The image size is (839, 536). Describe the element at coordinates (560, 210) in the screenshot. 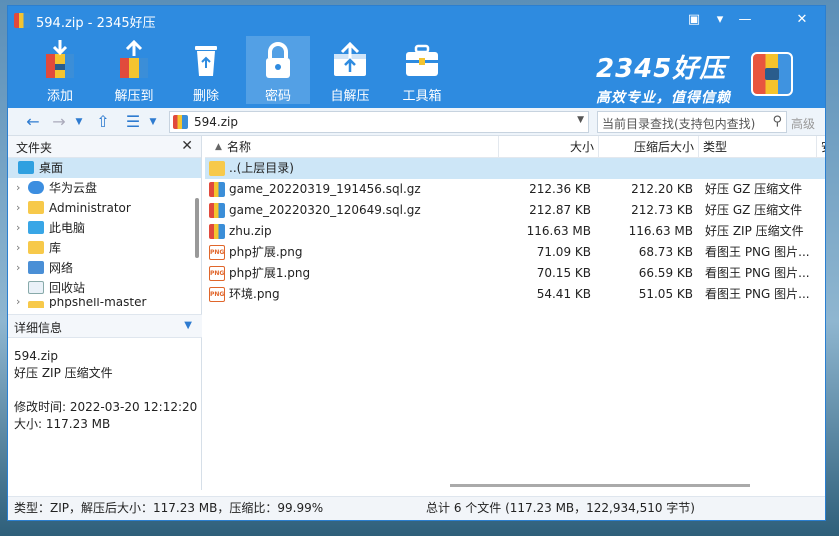

I see `file-size: 212.87 KB` at that location.